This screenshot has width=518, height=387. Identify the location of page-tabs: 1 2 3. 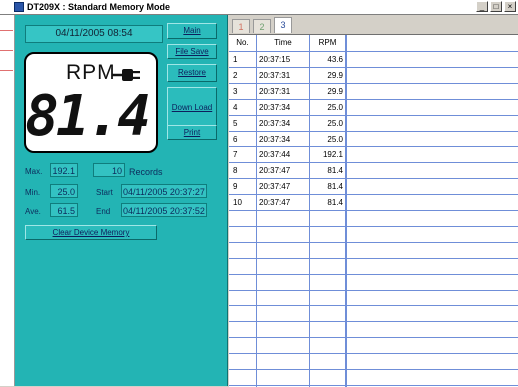
(263, 25).